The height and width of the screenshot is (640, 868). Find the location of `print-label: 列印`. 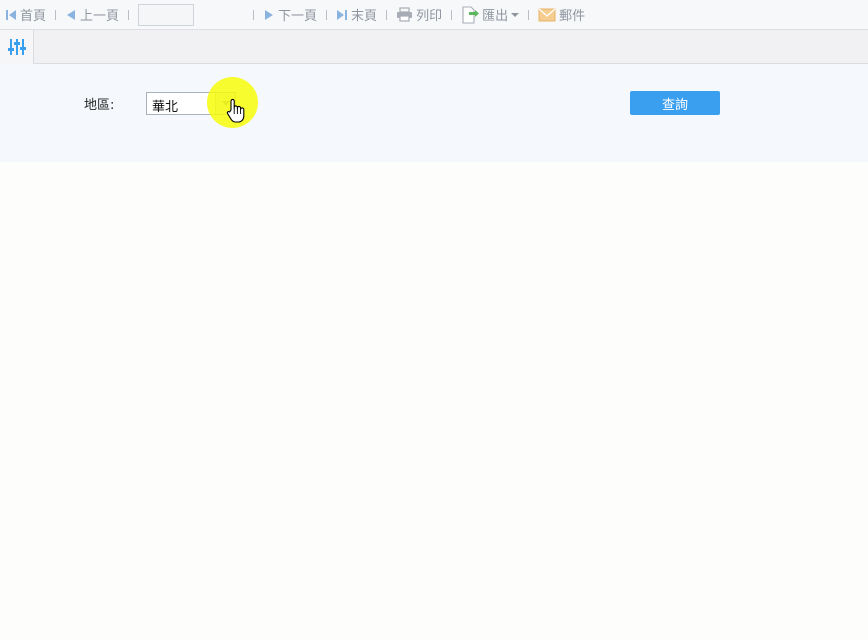

print-label: 列印 is located at coordinates (429, 16).